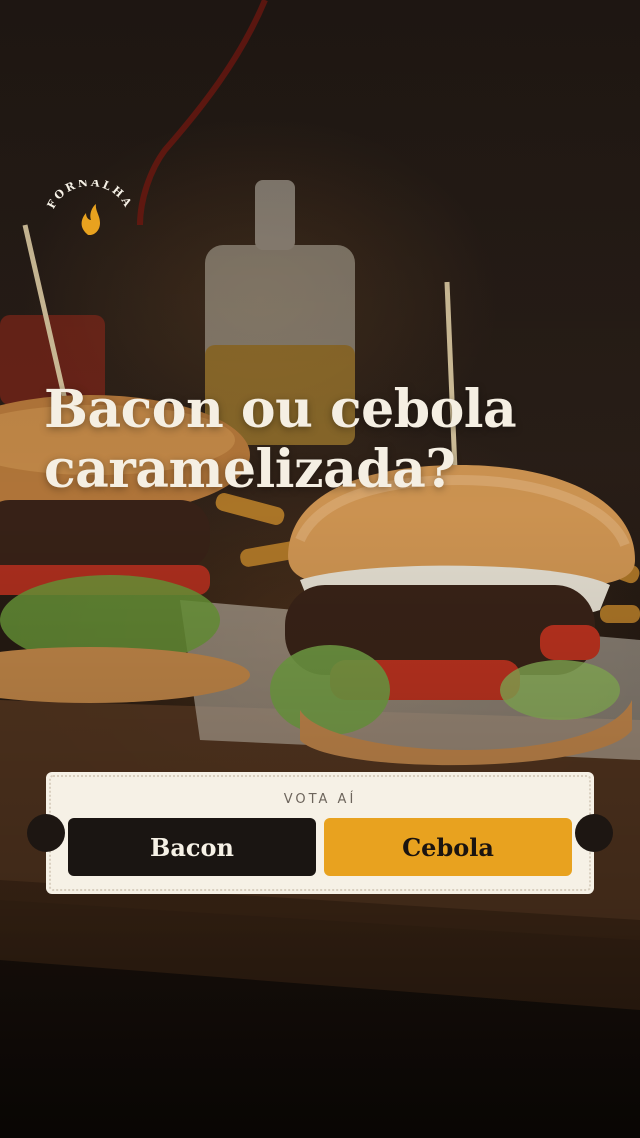  What do you see at coordinates (594, 833) in the screenshot?
I see `ticket-notch-right` at bounding box center [594, 833].